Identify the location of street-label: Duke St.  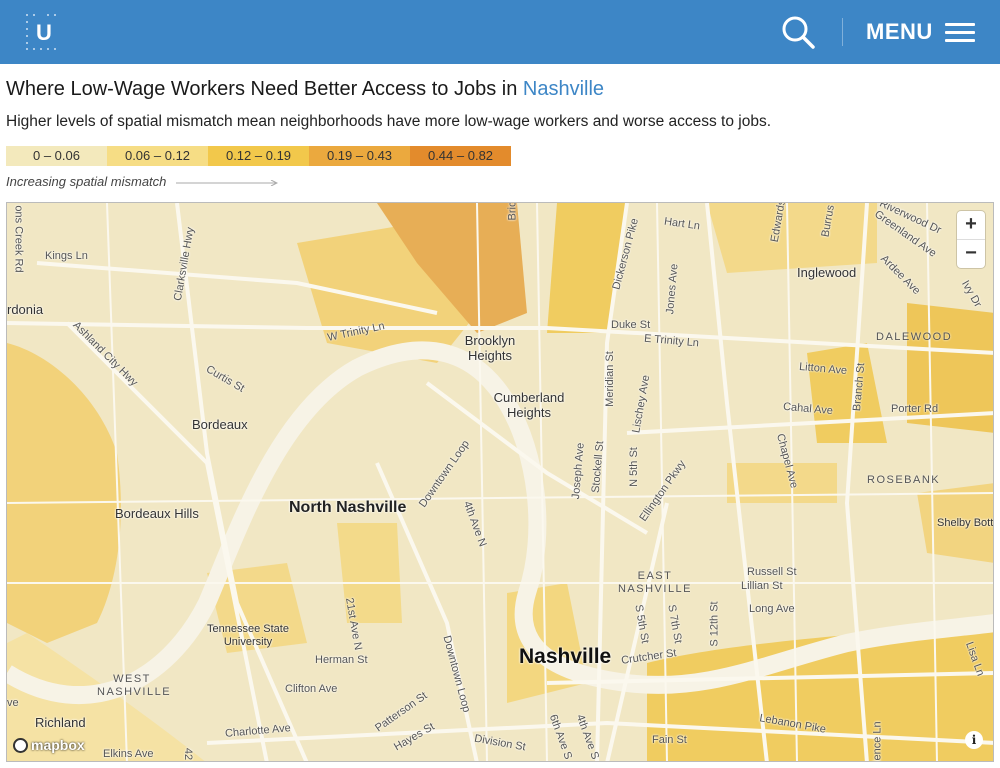
(631, 325).